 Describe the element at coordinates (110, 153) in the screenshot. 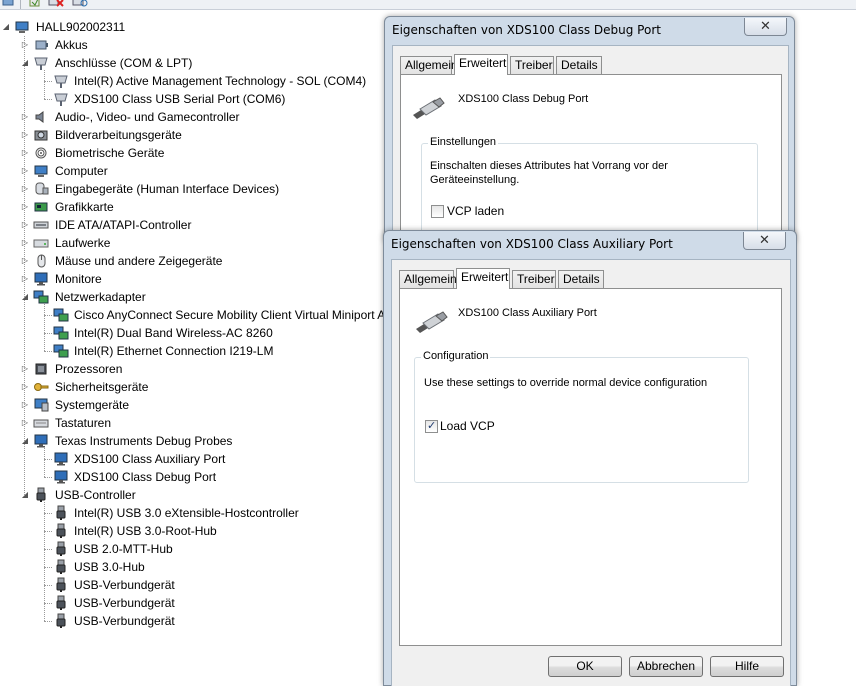

I see `tree-item-label: Biometrische Geräte` at that location.